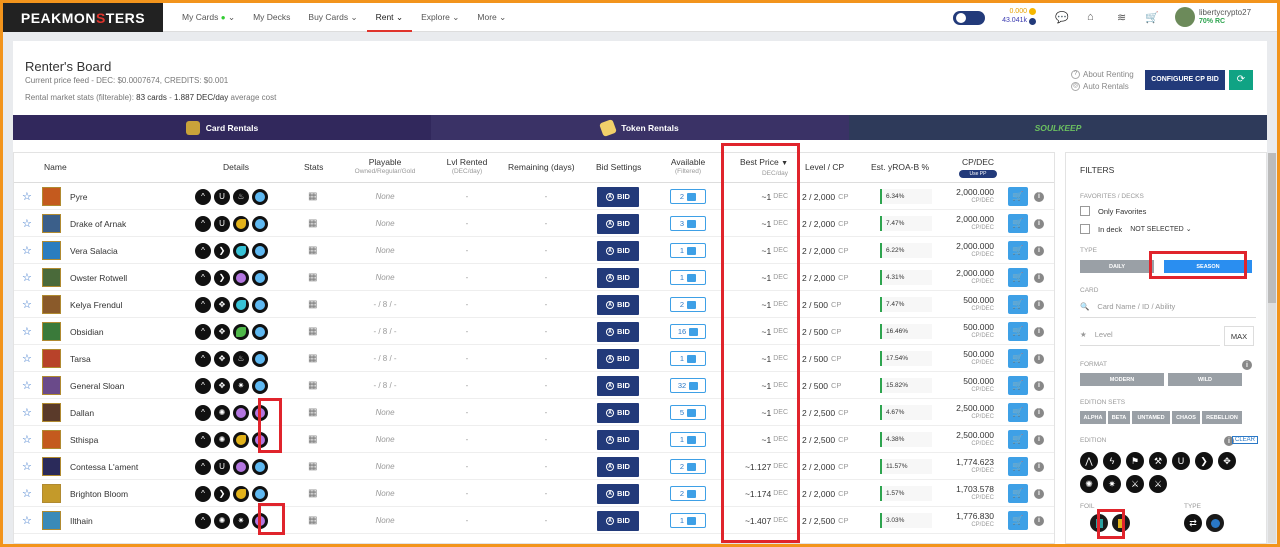 Image resolution: width=1280 pixels, height=547 pixels. What do you see at coordinates (1158, 484) in the screenshot?
I see `edition-extra-icon: ⚔` at bounding box center [1158, 484].